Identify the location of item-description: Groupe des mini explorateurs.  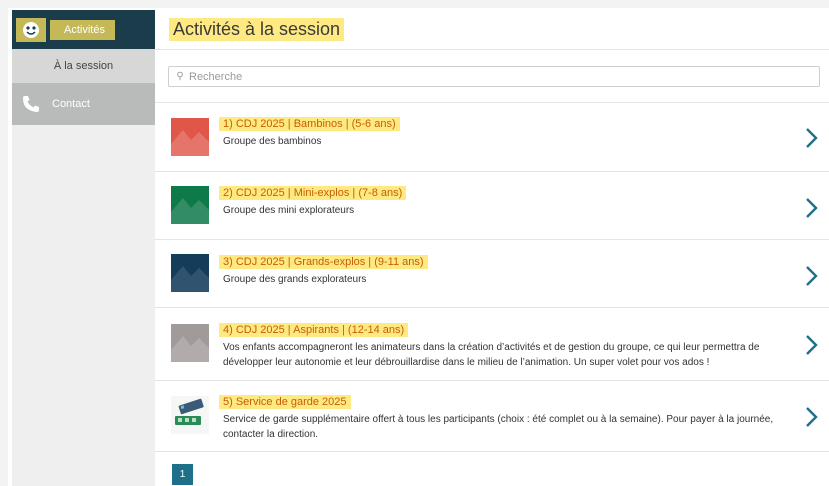
(289, 210).